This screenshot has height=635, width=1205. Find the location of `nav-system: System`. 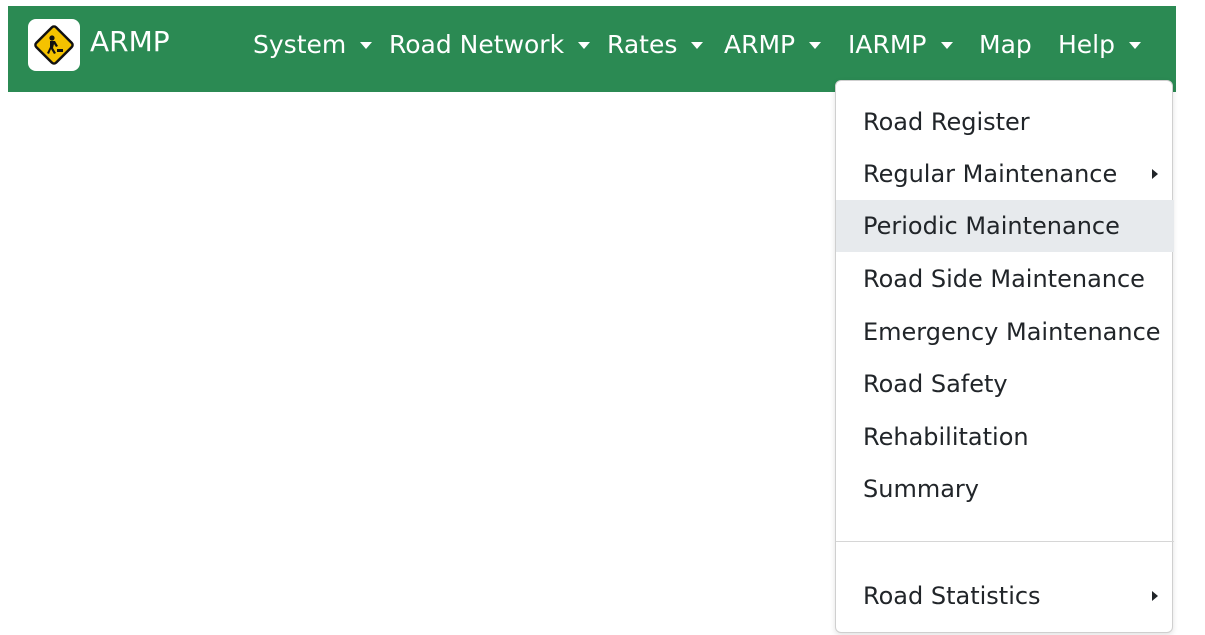

nav-system: System is located at coordinates (313, 44).